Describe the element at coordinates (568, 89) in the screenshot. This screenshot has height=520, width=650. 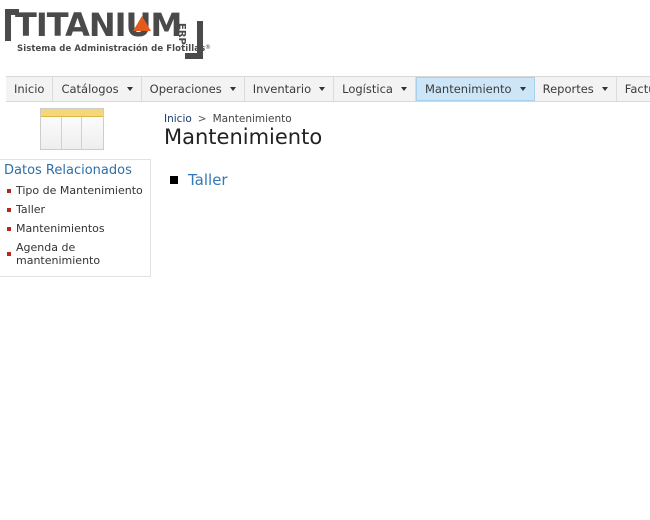
I see `nav-label: Reportes` at that location.